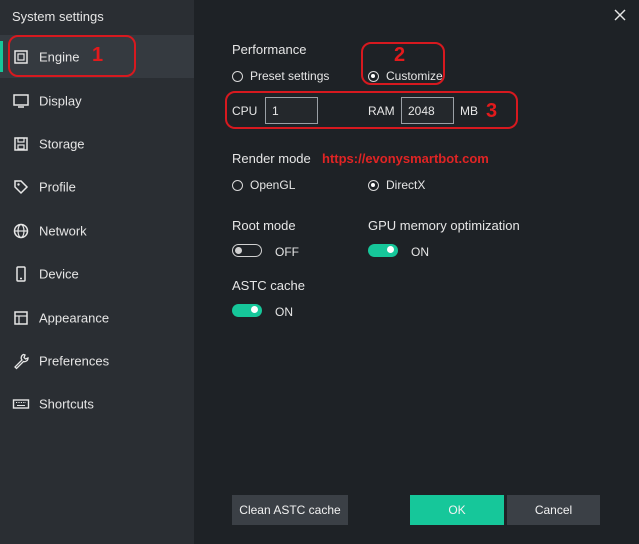  I want to click on annotation-number-3: 3, so click(492, 111).